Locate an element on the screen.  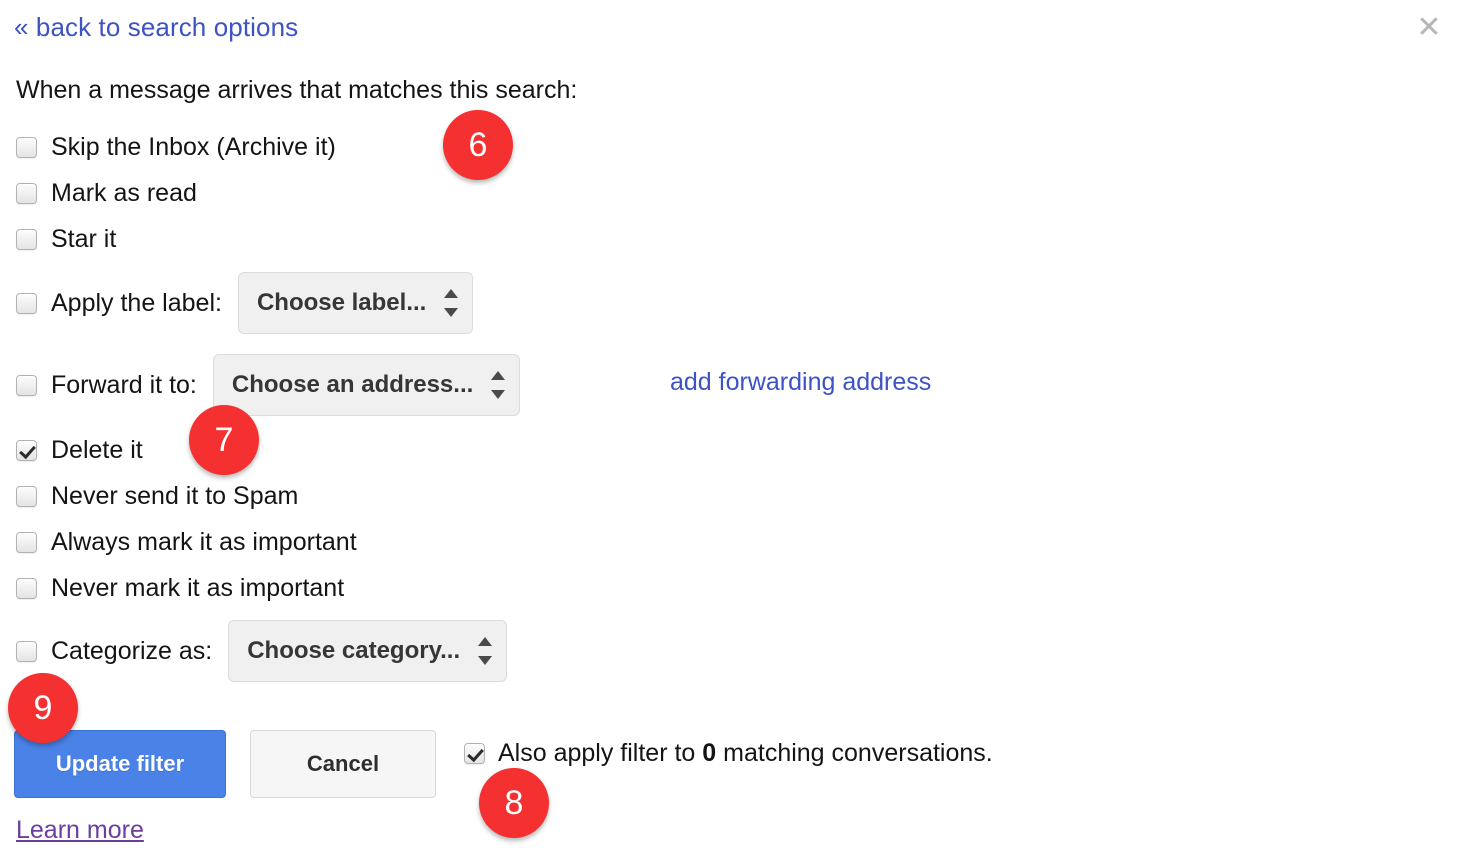
option-row-mark-as-read: Mark as read is located at coordinates (106, 193).